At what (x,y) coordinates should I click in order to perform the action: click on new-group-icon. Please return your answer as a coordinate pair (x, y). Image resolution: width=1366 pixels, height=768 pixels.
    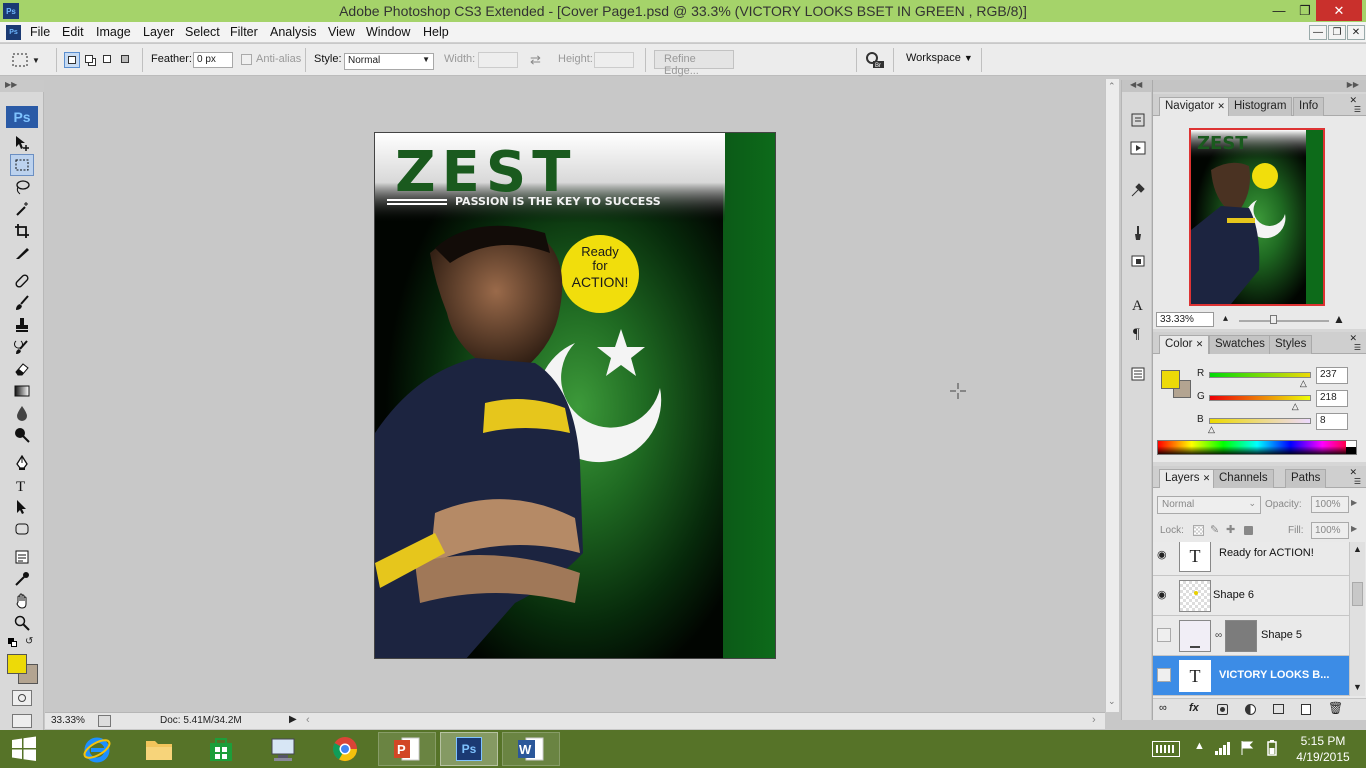
    Looking at the image, I should click on (1278, 709).